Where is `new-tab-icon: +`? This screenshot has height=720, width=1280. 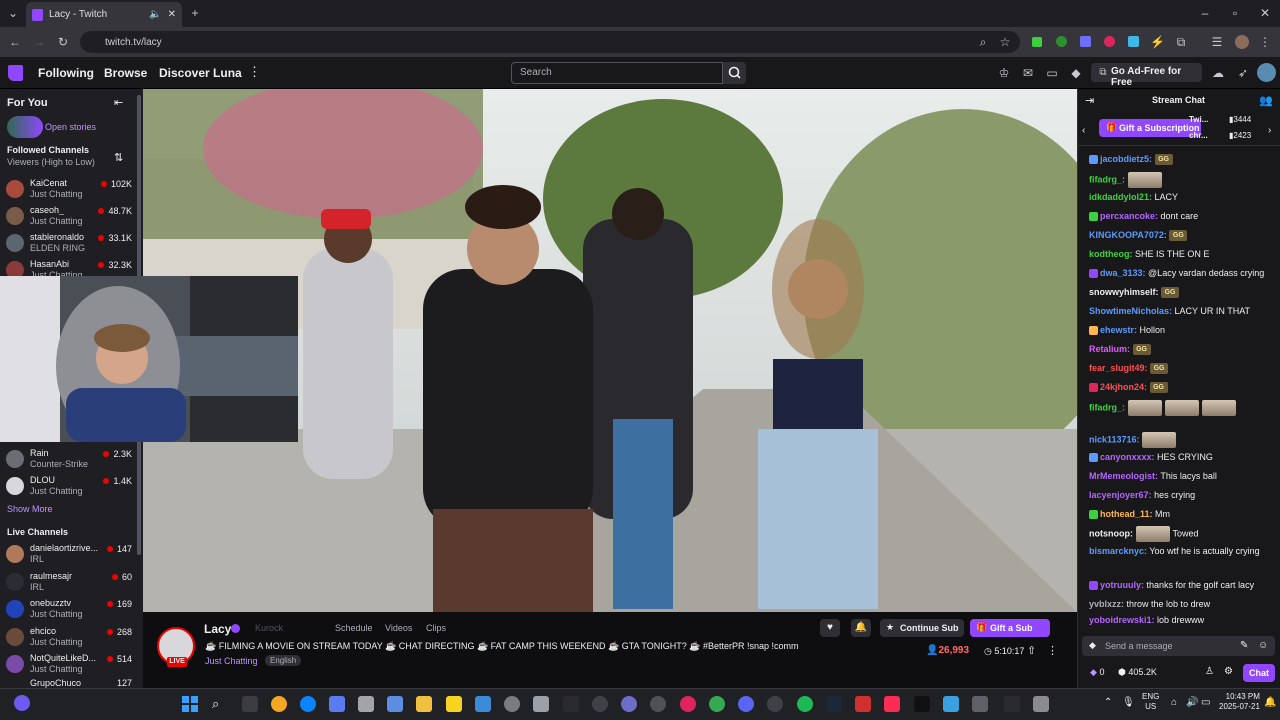
new-tab-icon: + is located at coordinates (195, 13).